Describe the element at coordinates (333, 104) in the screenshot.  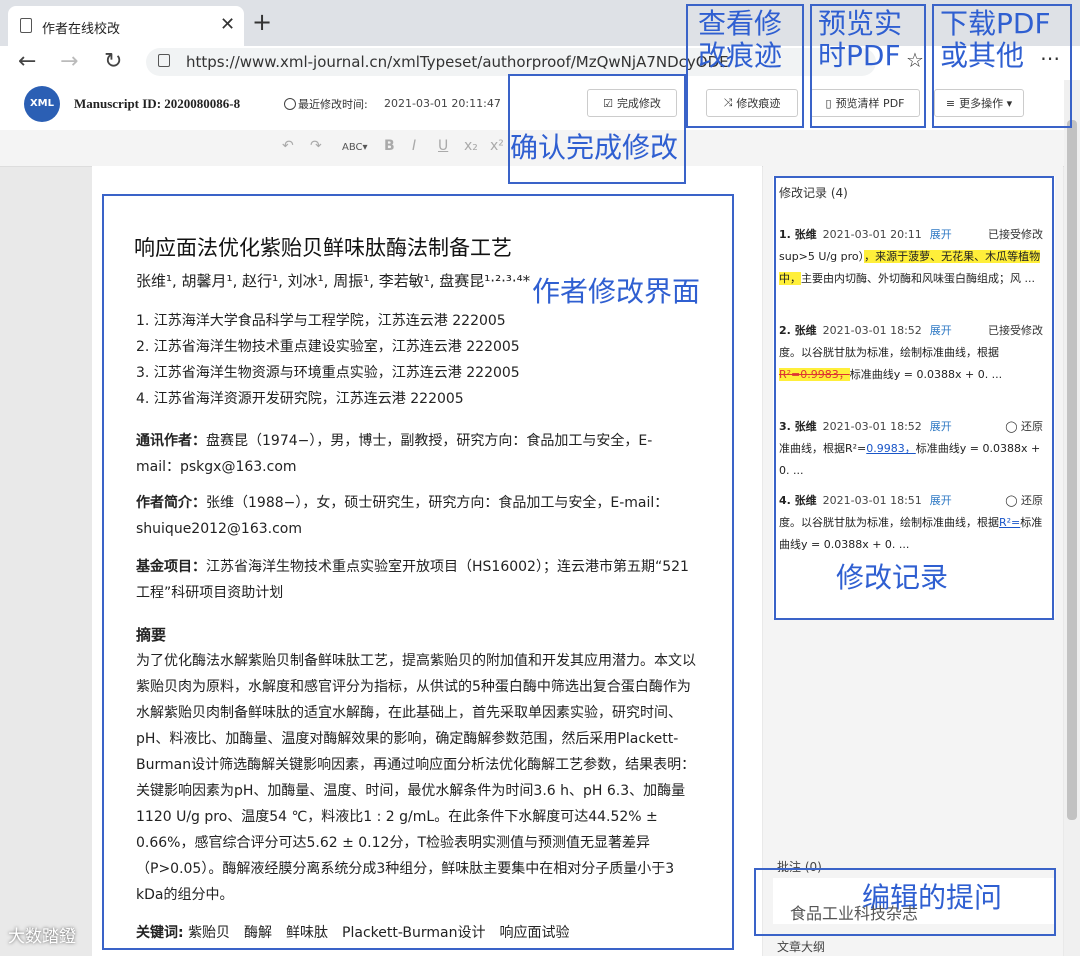
I see `modified-label: 最近修改时间:` at that location.